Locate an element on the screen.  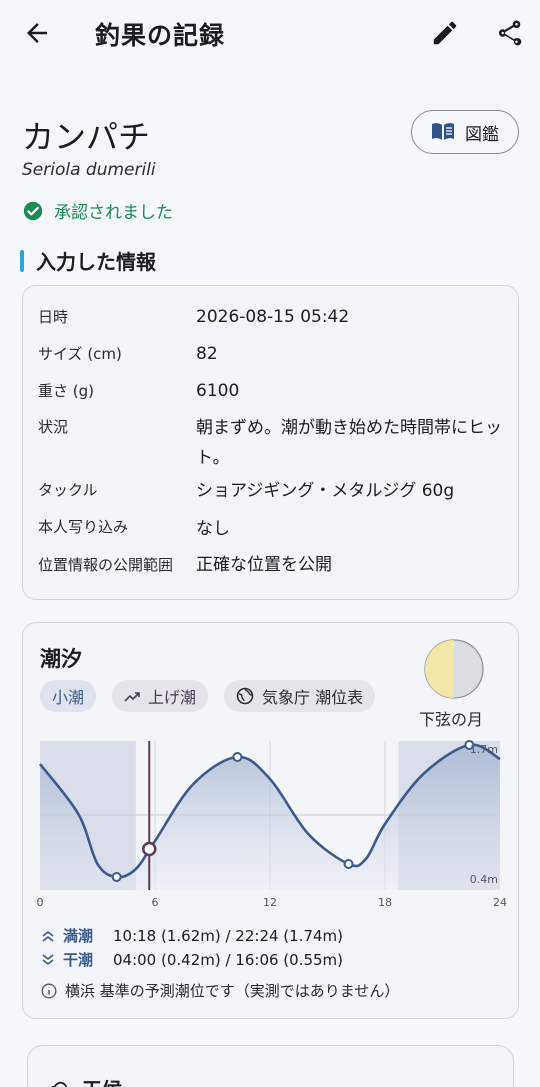
low-tide-row: 干潮 04:00 (0.42m) / 16:06 (0.55m) is located at coordinates (192, 959).